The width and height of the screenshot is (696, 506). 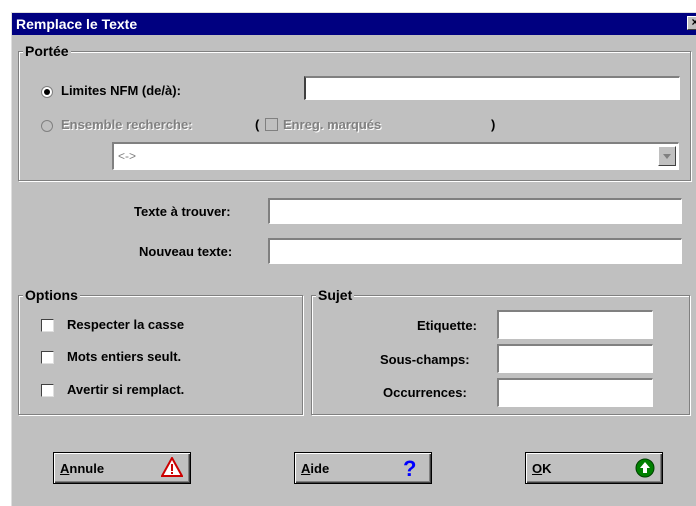 I want to click on aide-button: Aide ?, so click(x=363, y=468).